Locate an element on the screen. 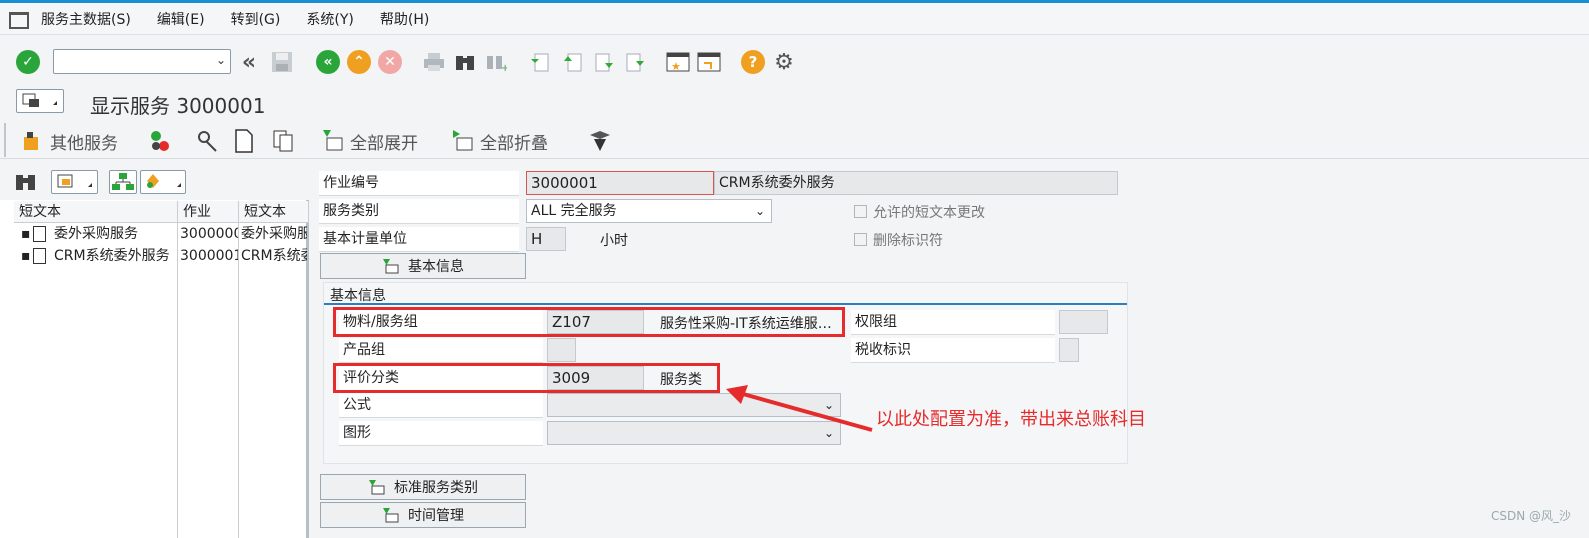 This screenshot has height=538, width=1589. tree-settings-icon is located at coordinates (164, 181).